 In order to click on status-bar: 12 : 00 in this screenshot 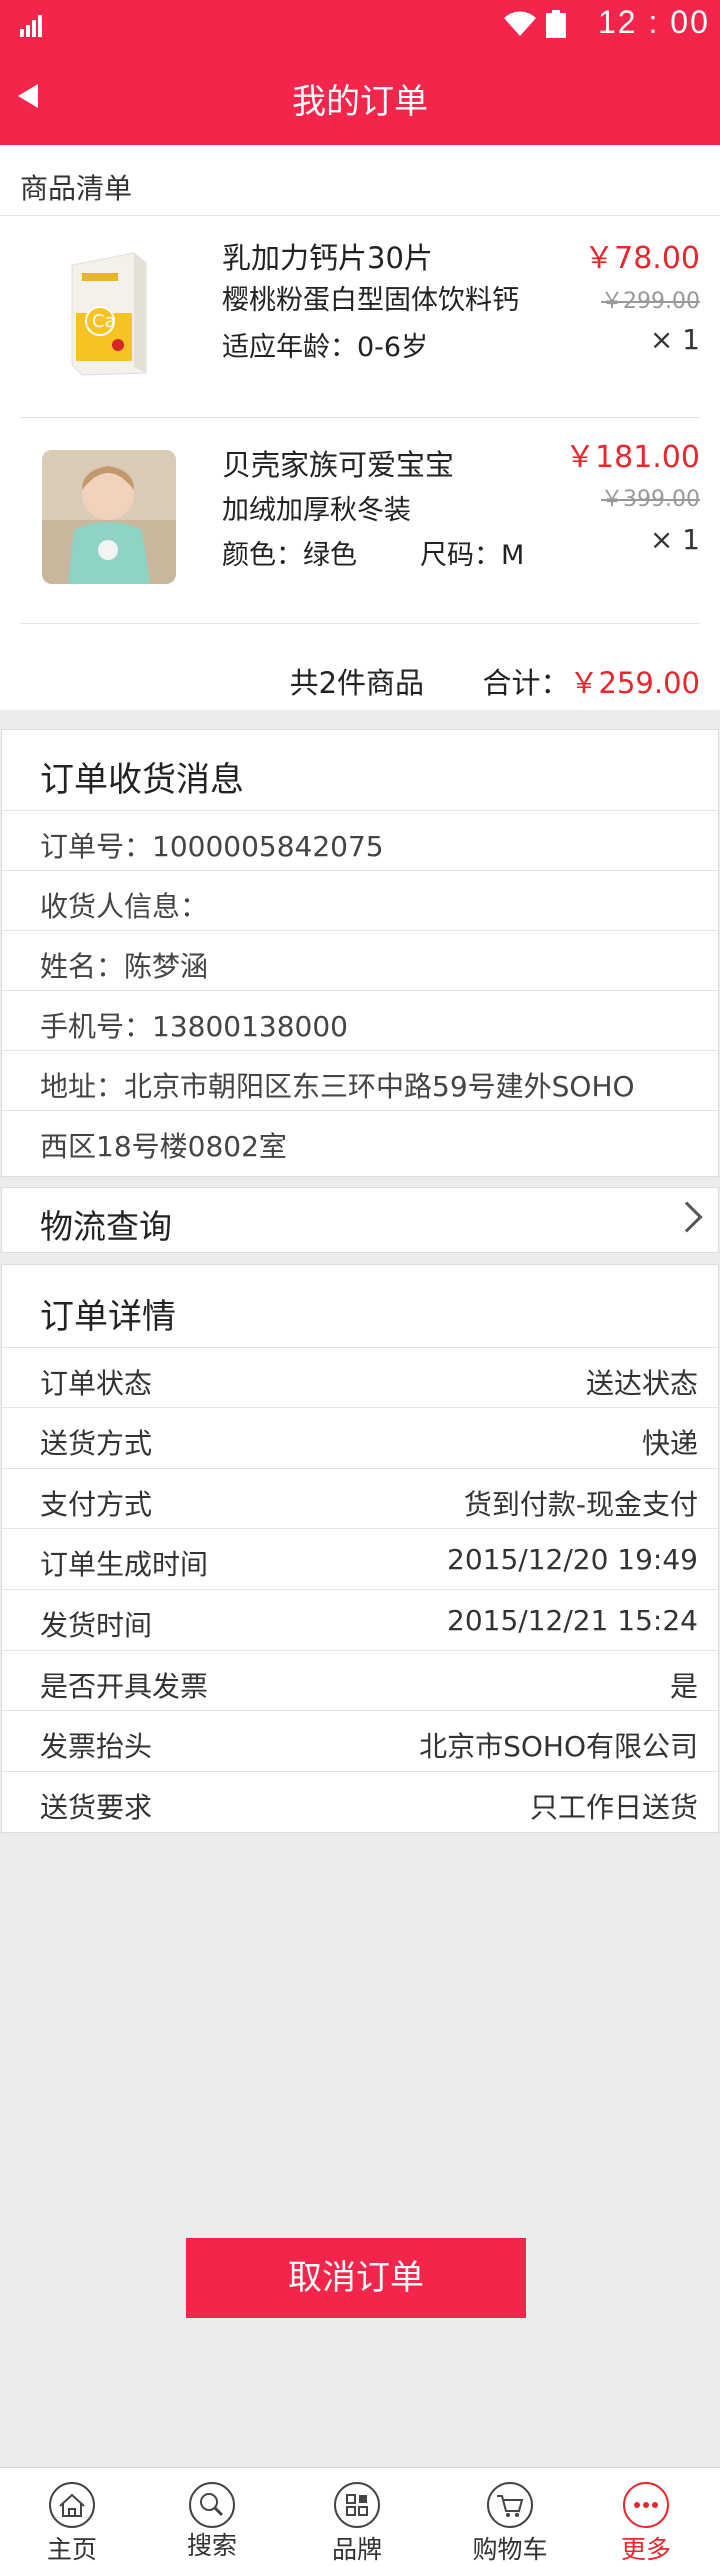, I will do `click(360, 25)`.